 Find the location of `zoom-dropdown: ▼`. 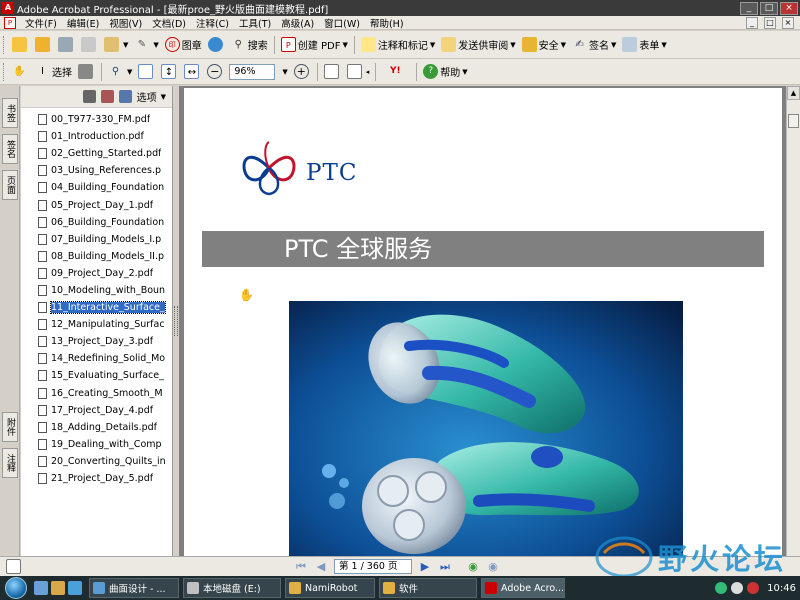

zoom-dropdown: ▼ is located at coordinates (283, 72).